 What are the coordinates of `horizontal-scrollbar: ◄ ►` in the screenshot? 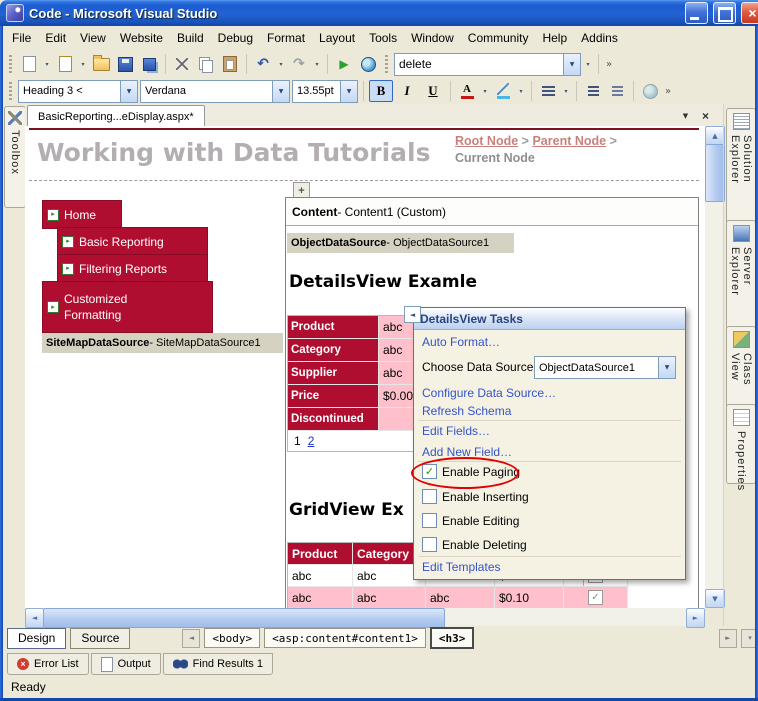 It's located at (365, 618).